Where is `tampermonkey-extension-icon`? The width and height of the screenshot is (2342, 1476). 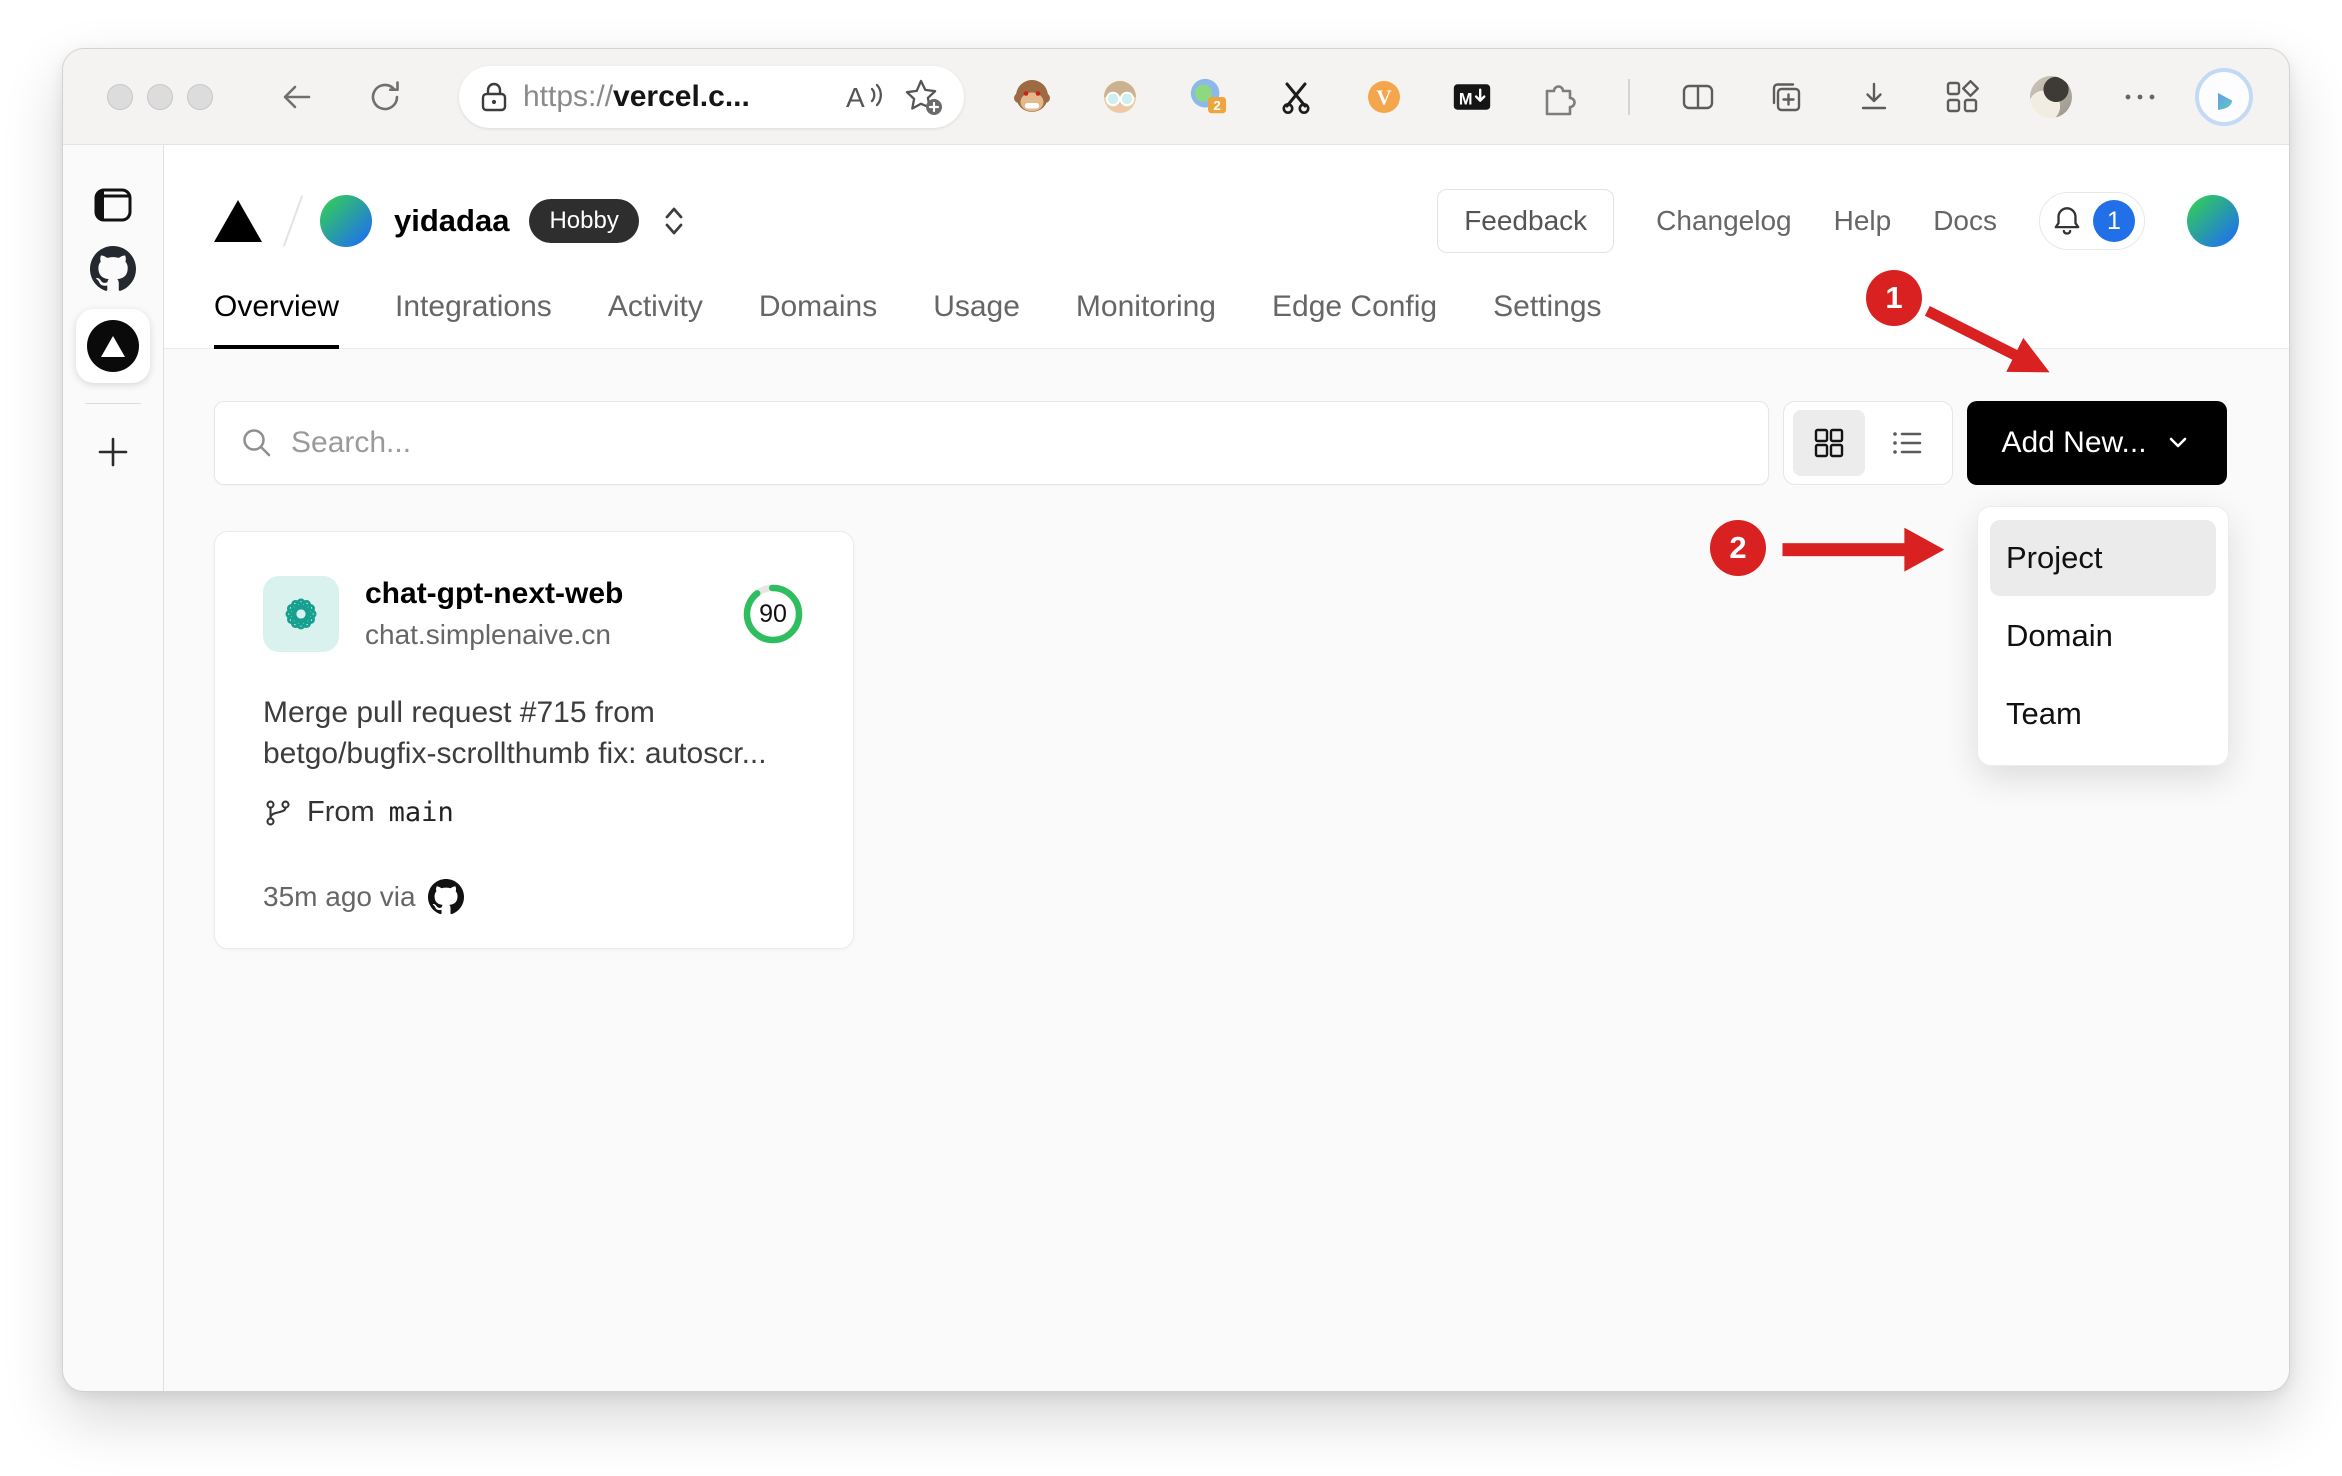
tampermonkey-extension-icon is located at coordinates (1032, 97).